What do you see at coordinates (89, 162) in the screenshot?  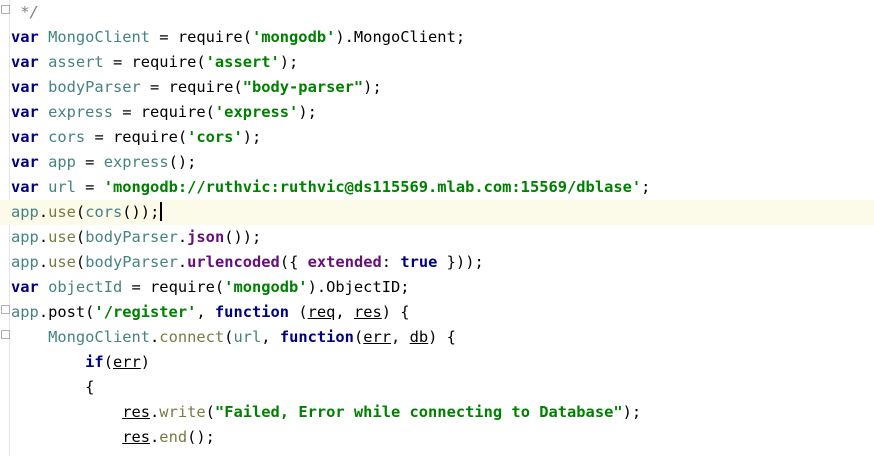 I see `code-token: =` at bounding box center [89, 162].